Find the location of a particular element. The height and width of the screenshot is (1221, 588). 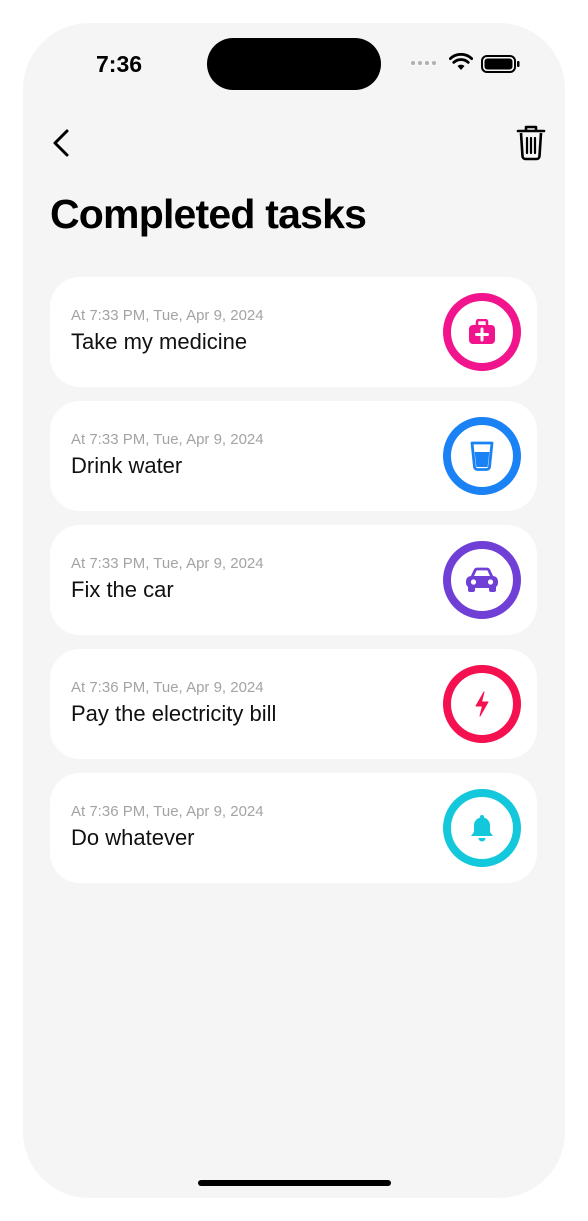

task-title: Drink water is located at coordinates (127, 465).